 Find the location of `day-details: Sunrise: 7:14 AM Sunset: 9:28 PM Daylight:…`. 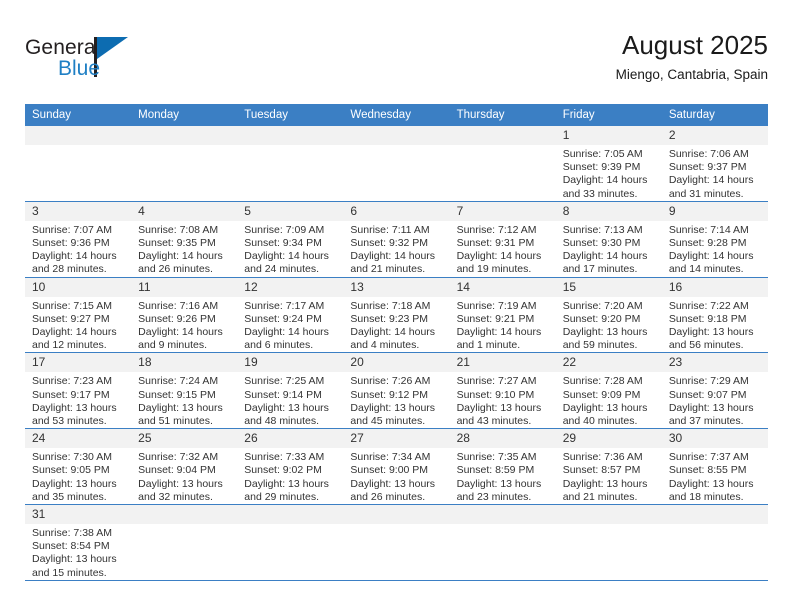

day-details: Sunrise: 7:14 AM Sunset: 9:28 PM Daylight:… is located at coordinates (715, 249).